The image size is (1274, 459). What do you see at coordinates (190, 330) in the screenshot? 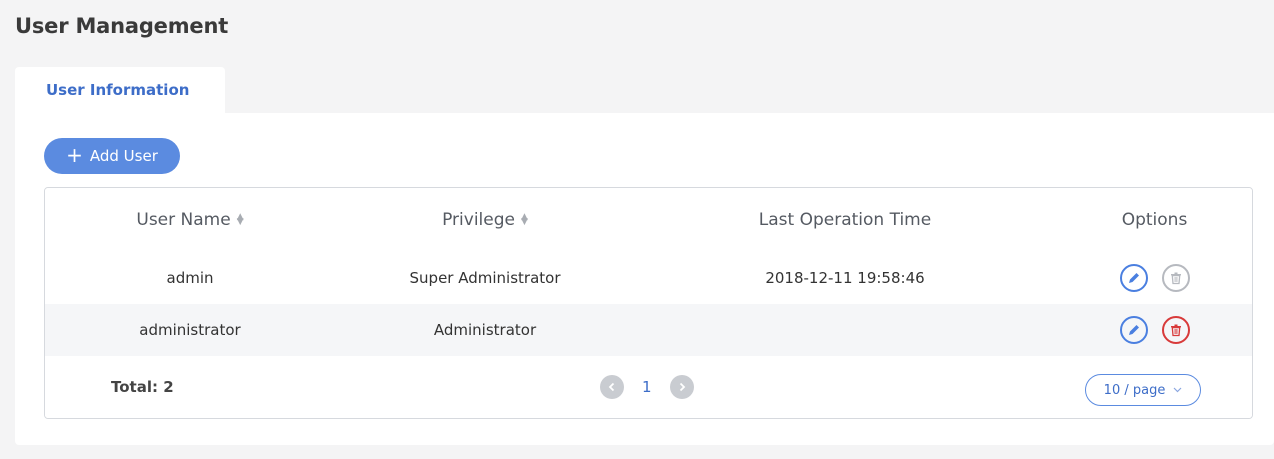
I see `cell-user-name: administrator` at bounding box center [190, 330].